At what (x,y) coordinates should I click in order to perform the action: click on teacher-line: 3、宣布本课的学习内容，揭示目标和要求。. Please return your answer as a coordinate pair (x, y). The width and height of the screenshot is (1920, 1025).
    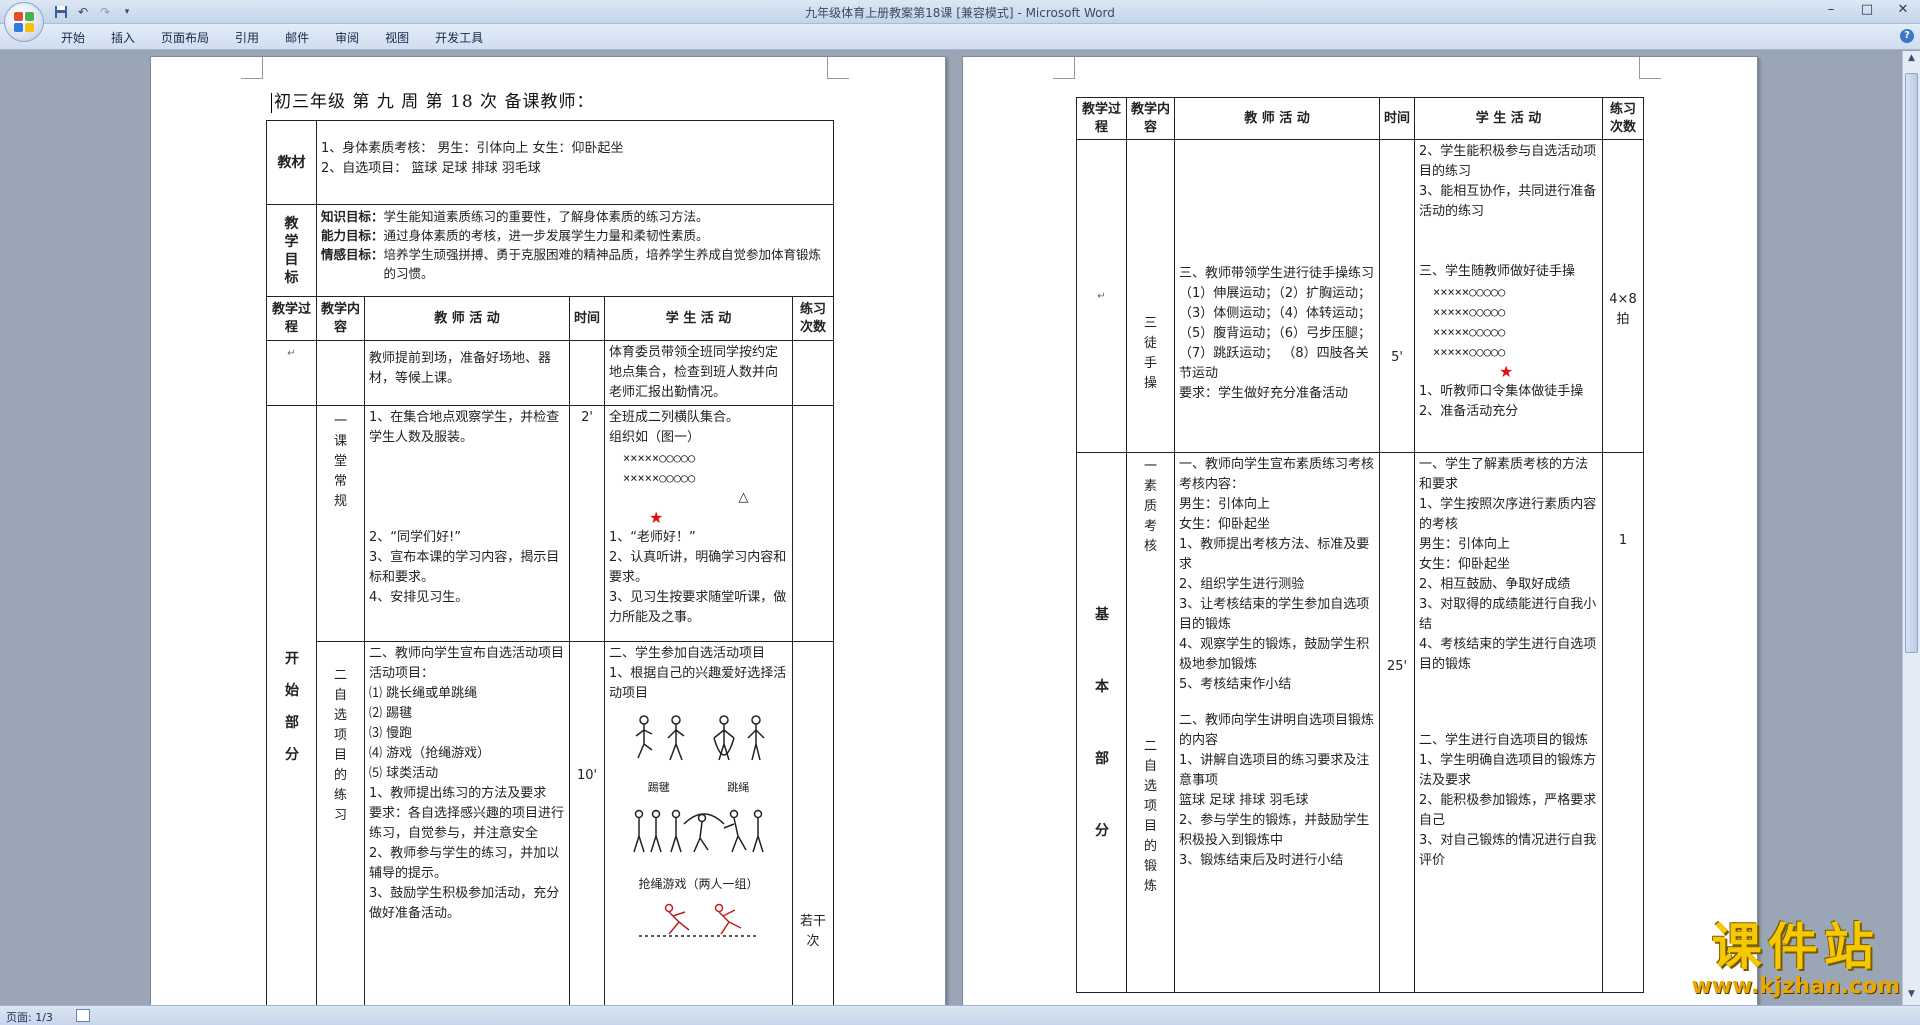
    Looking at the image, I should click on (464, 567).